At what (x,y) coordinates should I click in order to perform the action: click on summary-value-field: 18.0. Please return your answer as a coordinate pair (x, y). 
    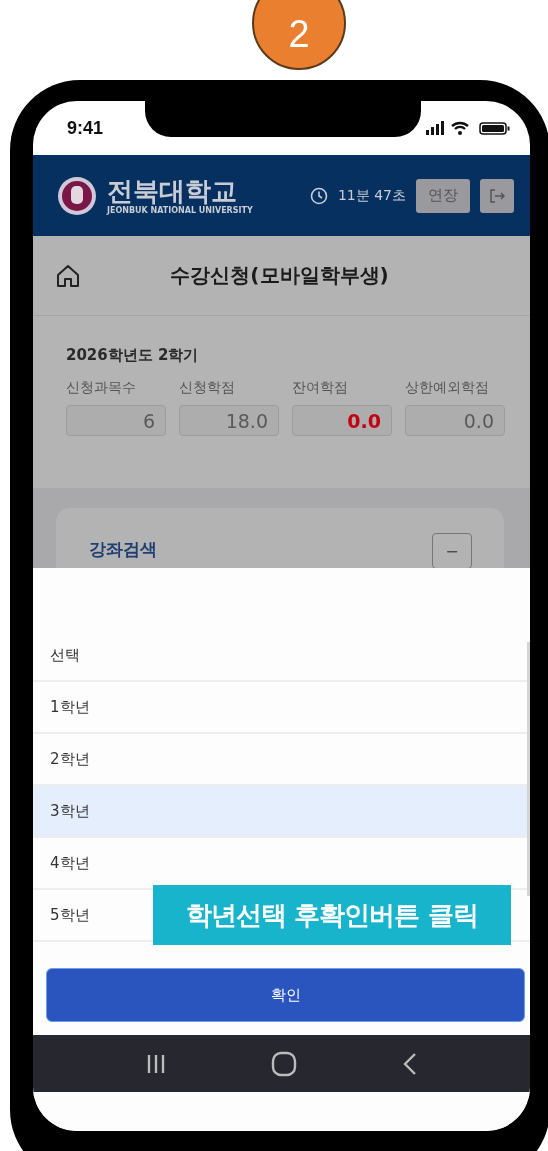
    Looking at the image, I should click on (229, 420).